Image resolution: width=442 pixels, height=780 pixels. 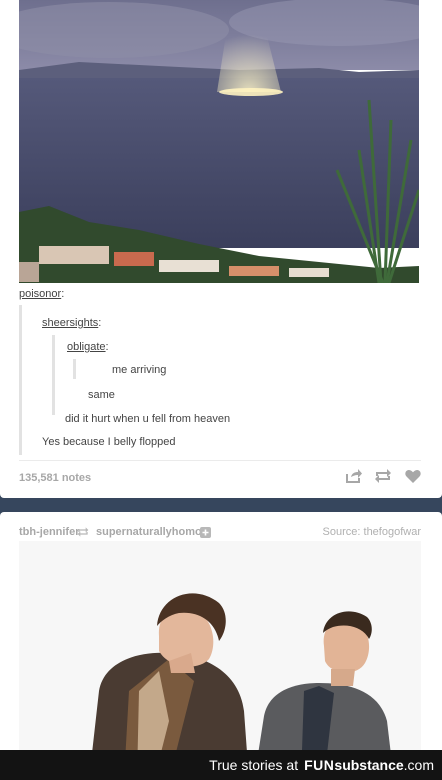 What do you see at coordinates (83, 532) in the screenshot?
I see `reblog-small-icon` at bounding box center [83, 532].